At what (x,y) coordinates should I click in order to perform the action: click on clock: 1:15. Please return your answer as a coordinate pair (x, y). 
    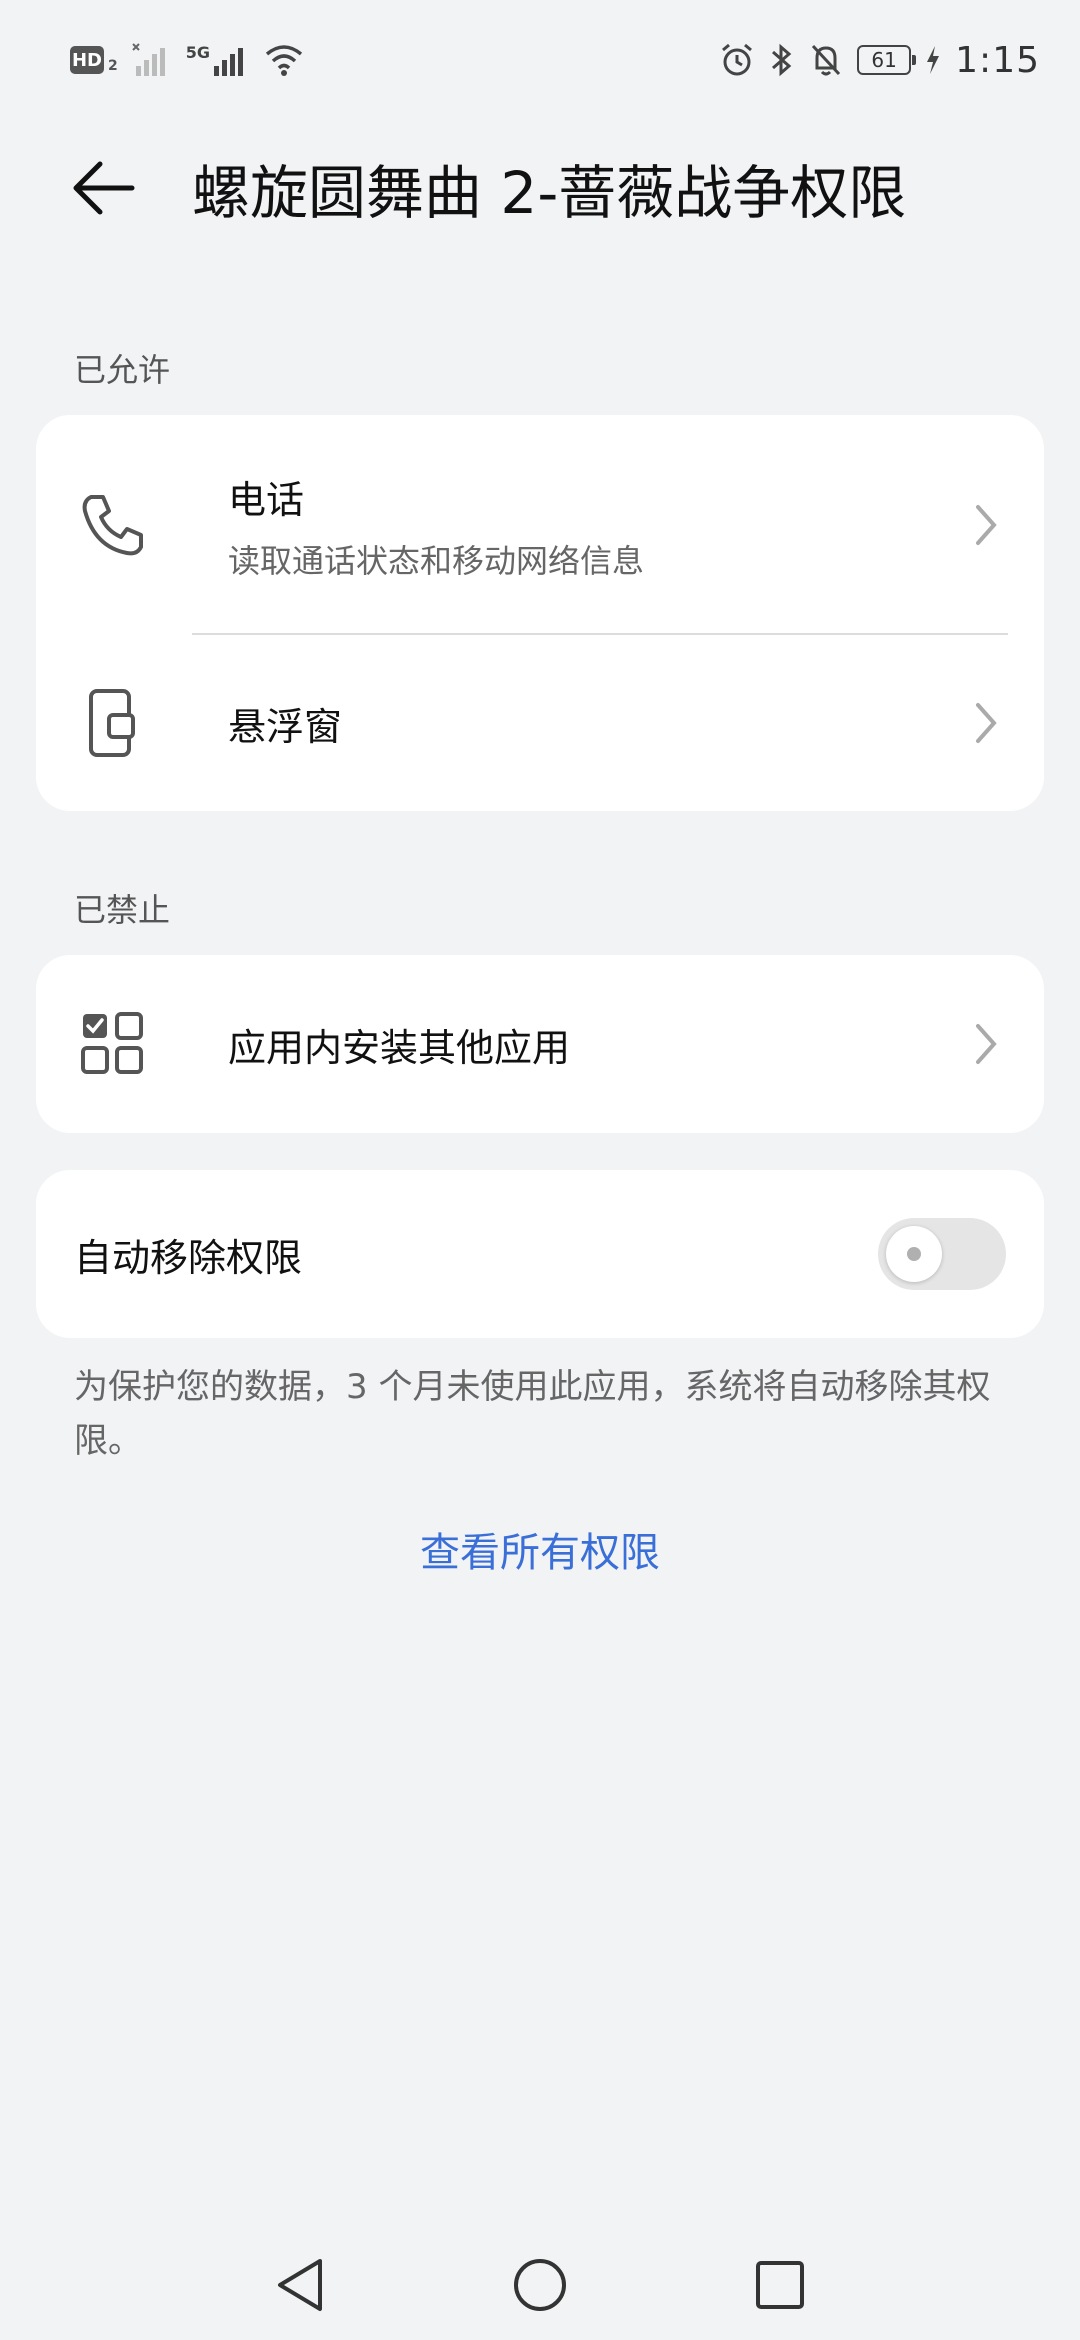
    Looking at the image, I should click on (997, 60).